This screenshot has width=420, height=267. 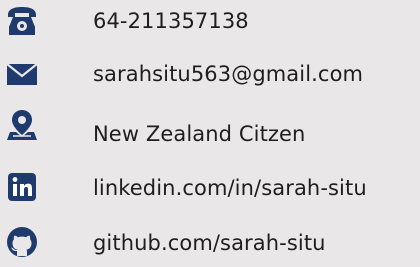 I want to click on residency-status: New Zealand Citzen, so click(x=199, y=134).